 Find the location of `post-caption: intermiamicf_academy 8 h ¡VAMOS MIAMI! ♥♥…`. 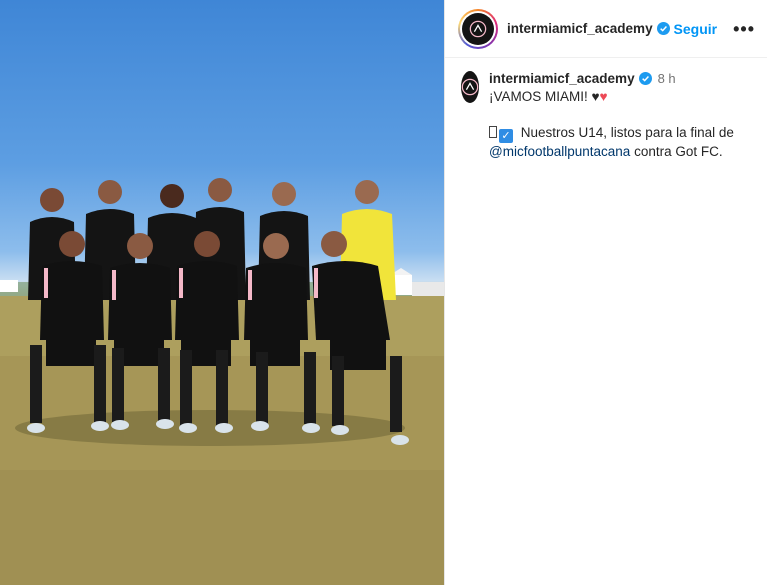

post-caption: intermiamicf_academy 8 h ¡VAMOS MIAMI! ♥♥… is located at coordinates (606, 109).